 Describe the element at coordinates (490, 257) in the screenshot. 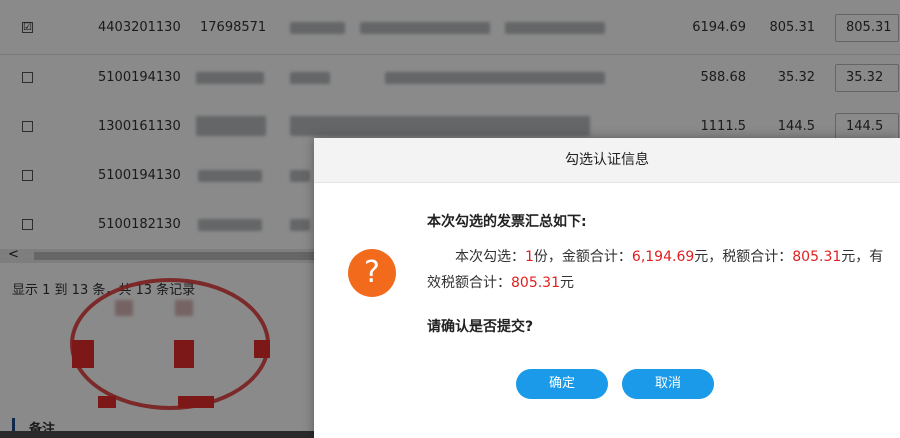

I see `message-prefix: 本次勾选：` at that location.